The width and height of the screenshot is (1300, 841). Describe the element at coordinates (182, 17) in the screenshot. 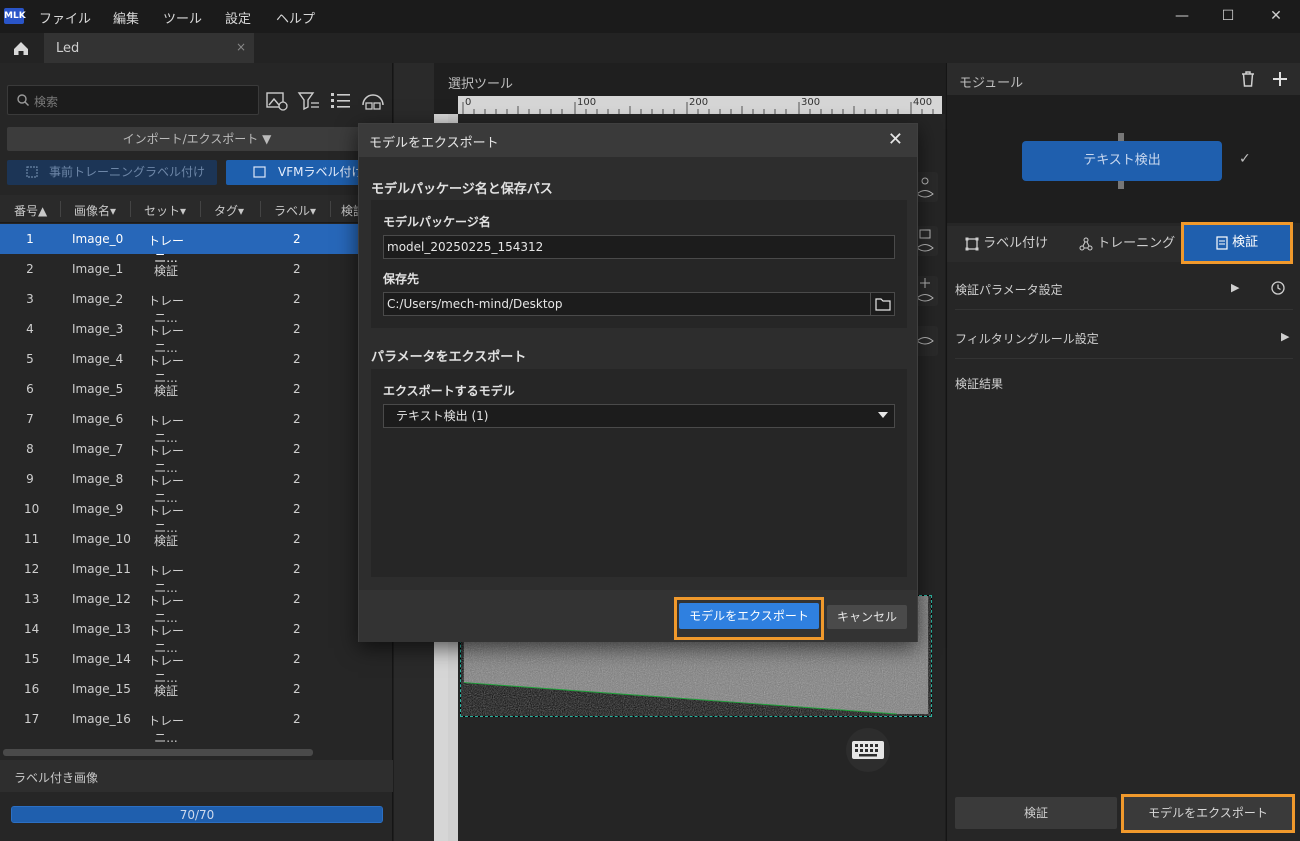

I see `menu-tools: ツール` at that location.